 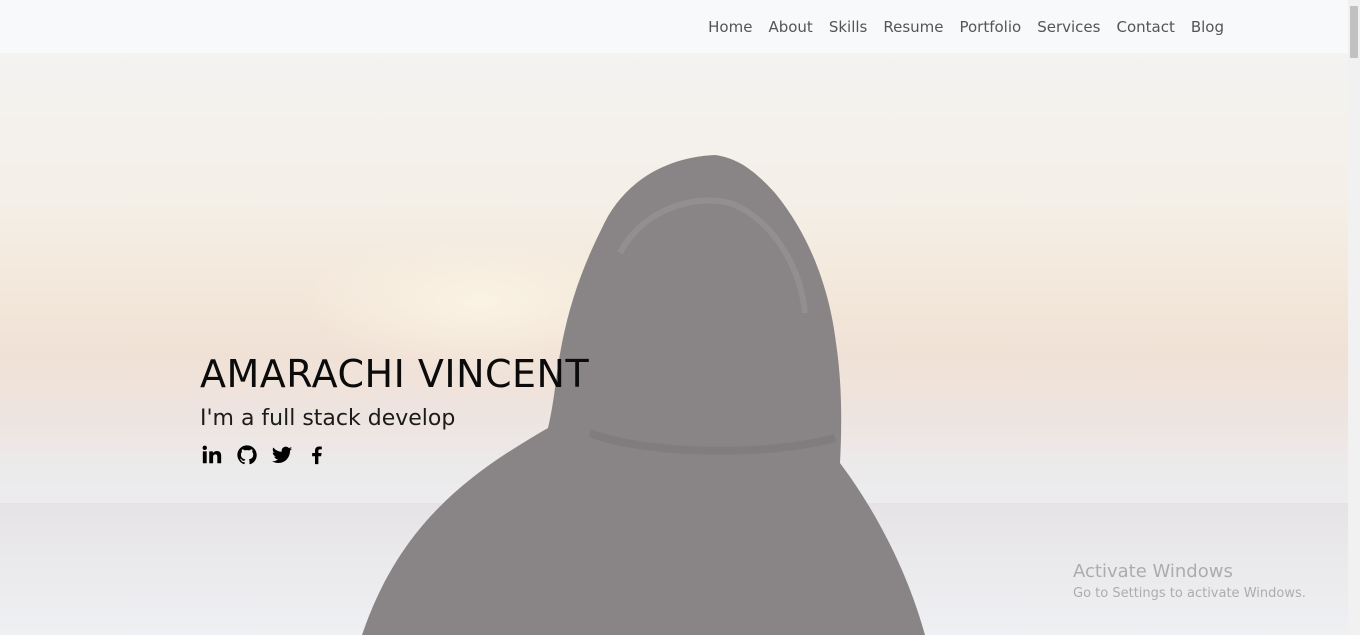 What do you see at coordinates (730, 27) in the screenshot?
I see `nav-link-home: Home` at bounding box center [730, 27].